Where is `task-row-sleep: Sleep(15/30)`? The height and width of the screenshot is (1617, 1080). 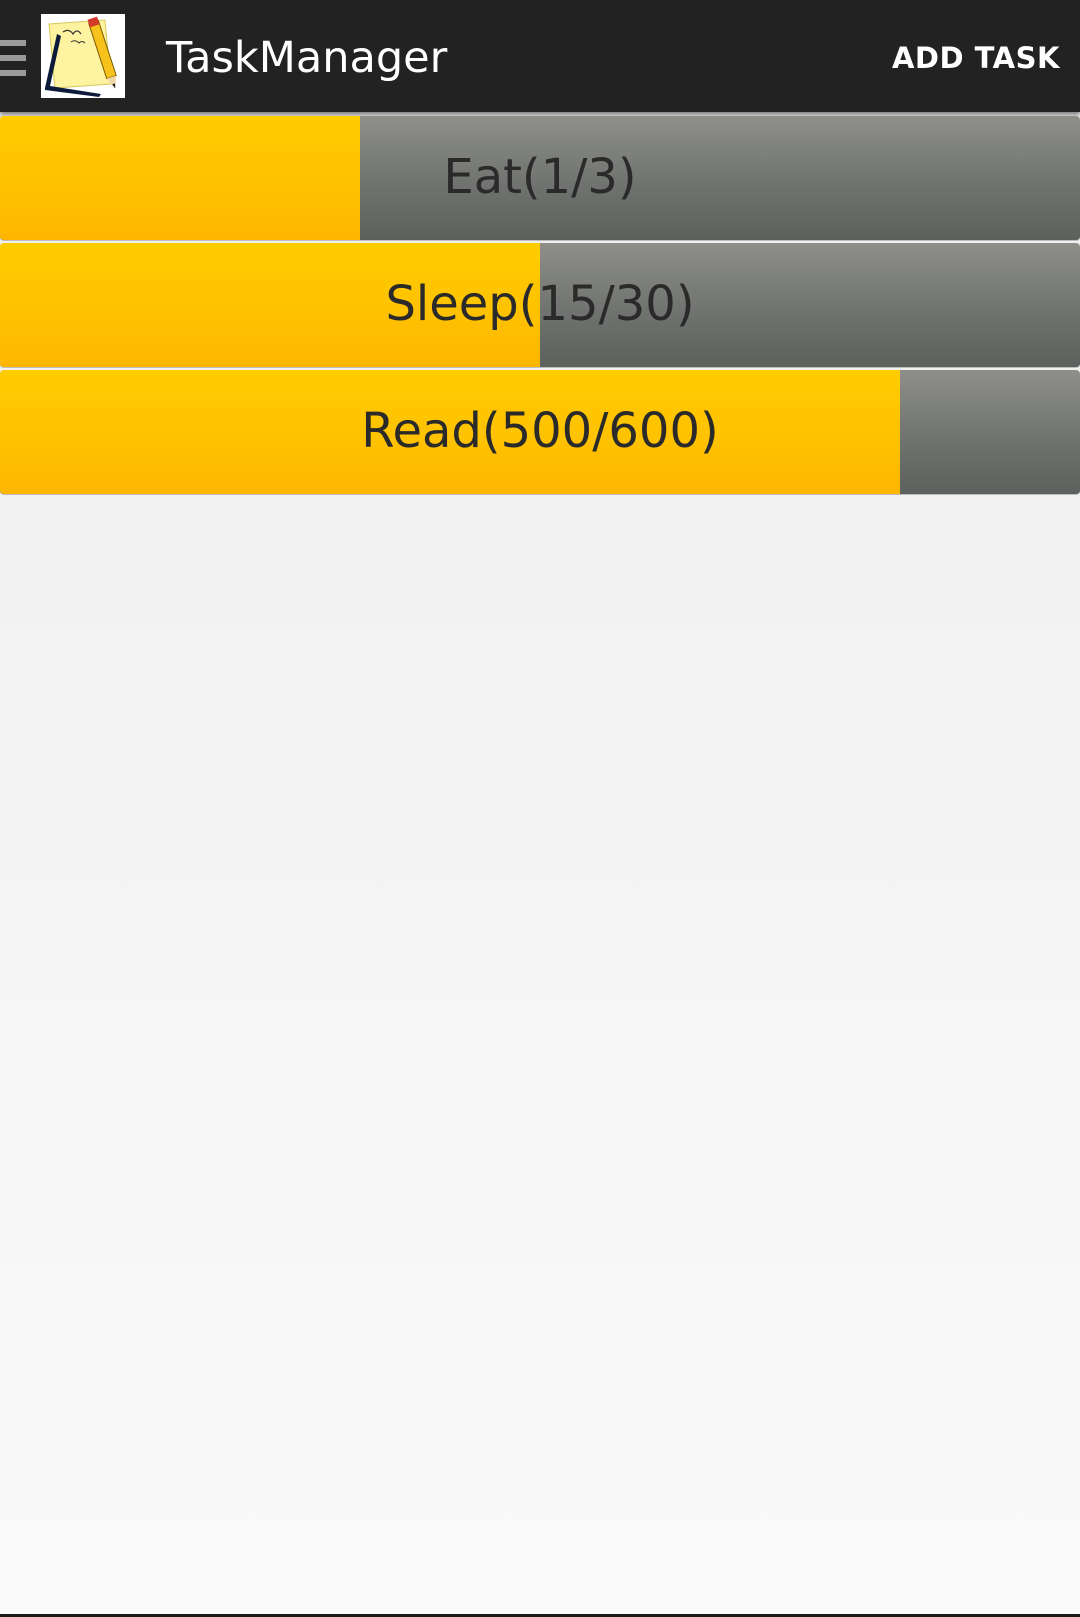
task-row-sleep: Sleep(15/30) is located at coordinates (540, 305).